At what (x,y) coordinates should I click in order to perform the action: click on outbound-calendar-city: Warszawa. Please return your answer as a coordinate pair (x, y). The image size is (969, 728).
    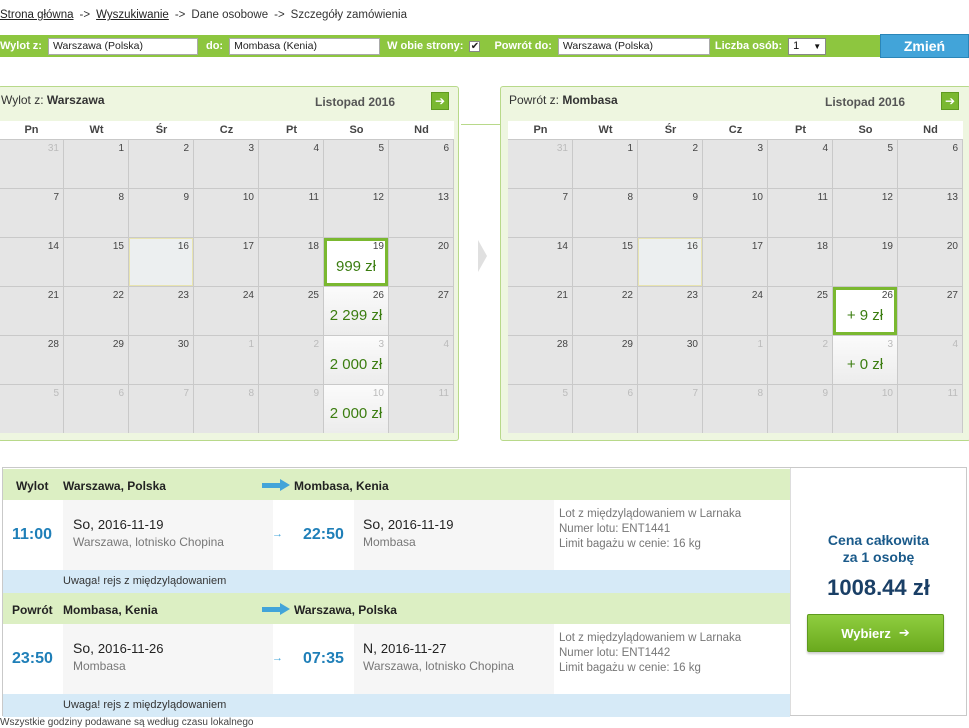
    Looking at the image, I should click on (75, 100).